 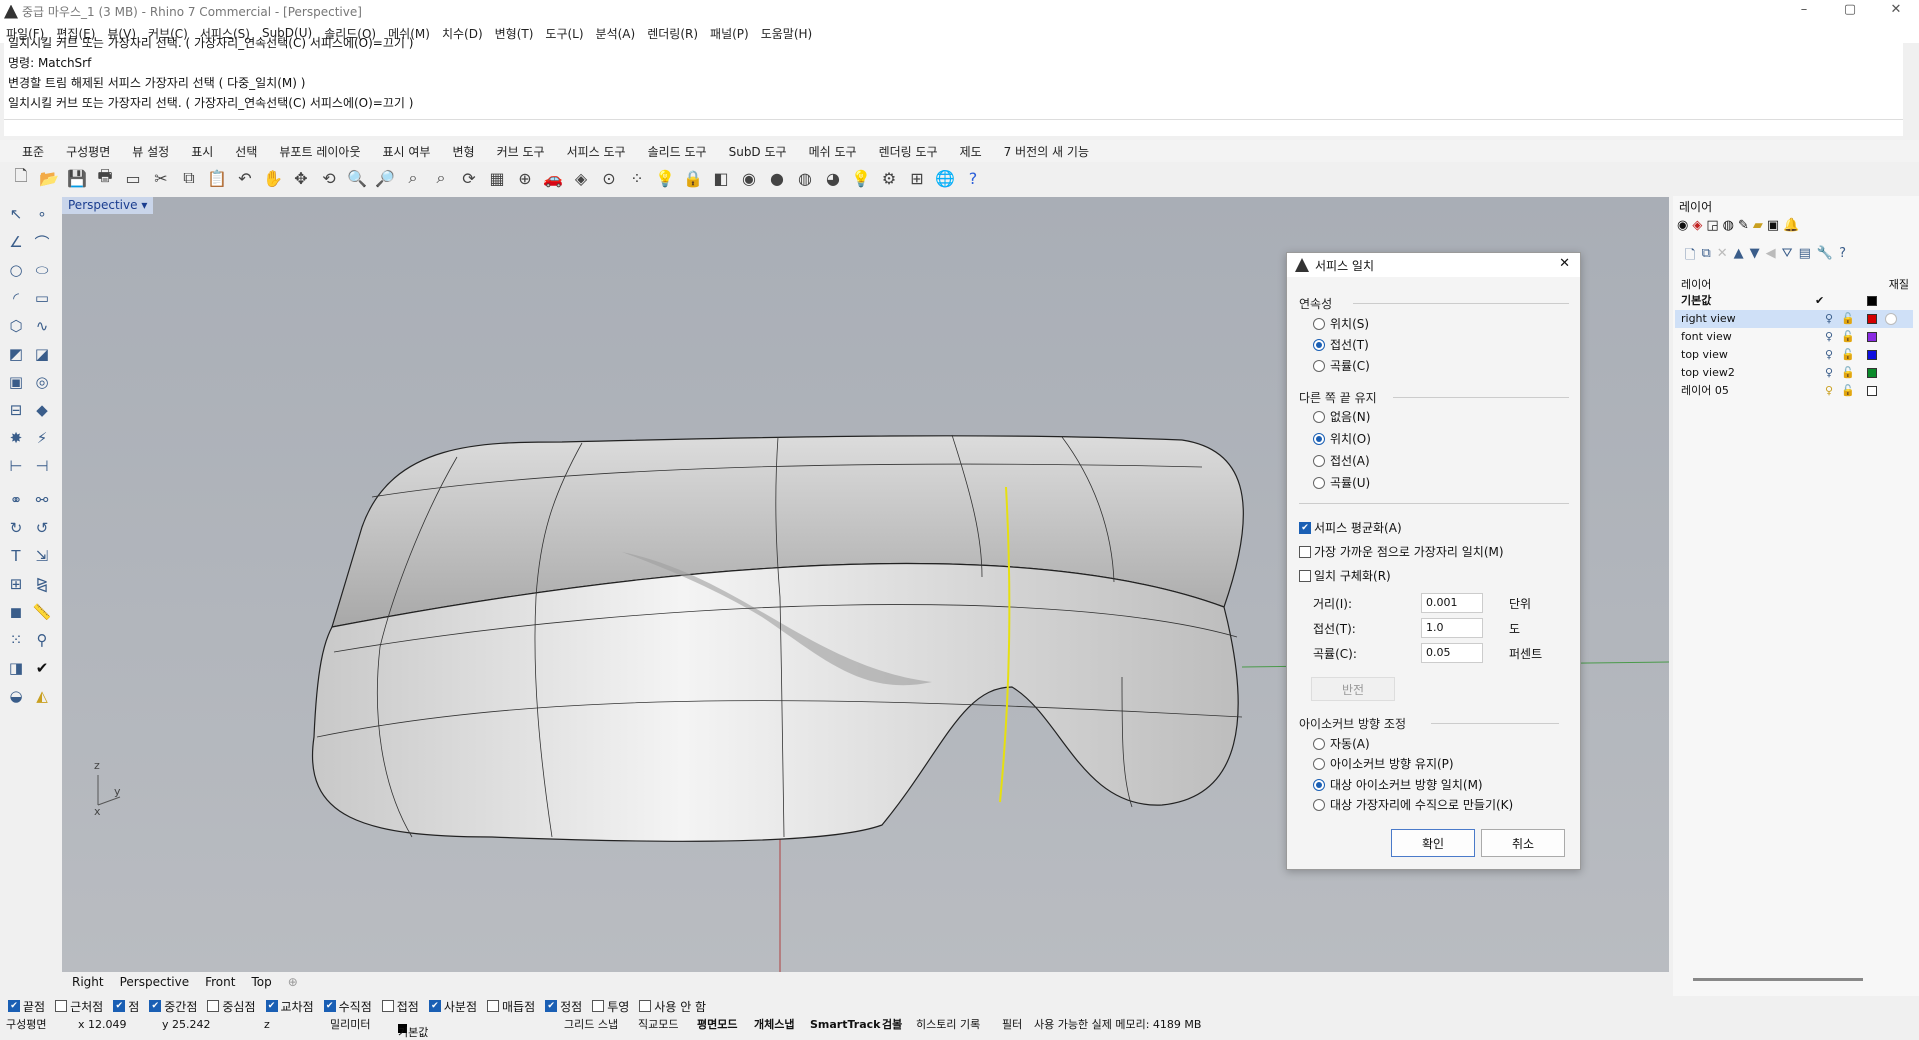 I want to click on material-sphere-icon: ●, so click(x=777, y=178).